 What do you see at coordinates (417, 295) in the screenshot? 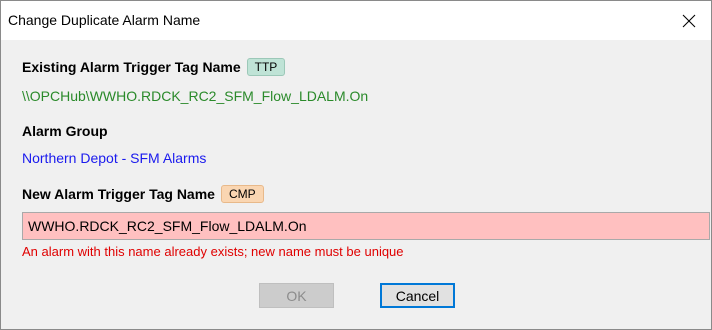
I see `cancel-button: Cancel` at bounding box center [417, 295].